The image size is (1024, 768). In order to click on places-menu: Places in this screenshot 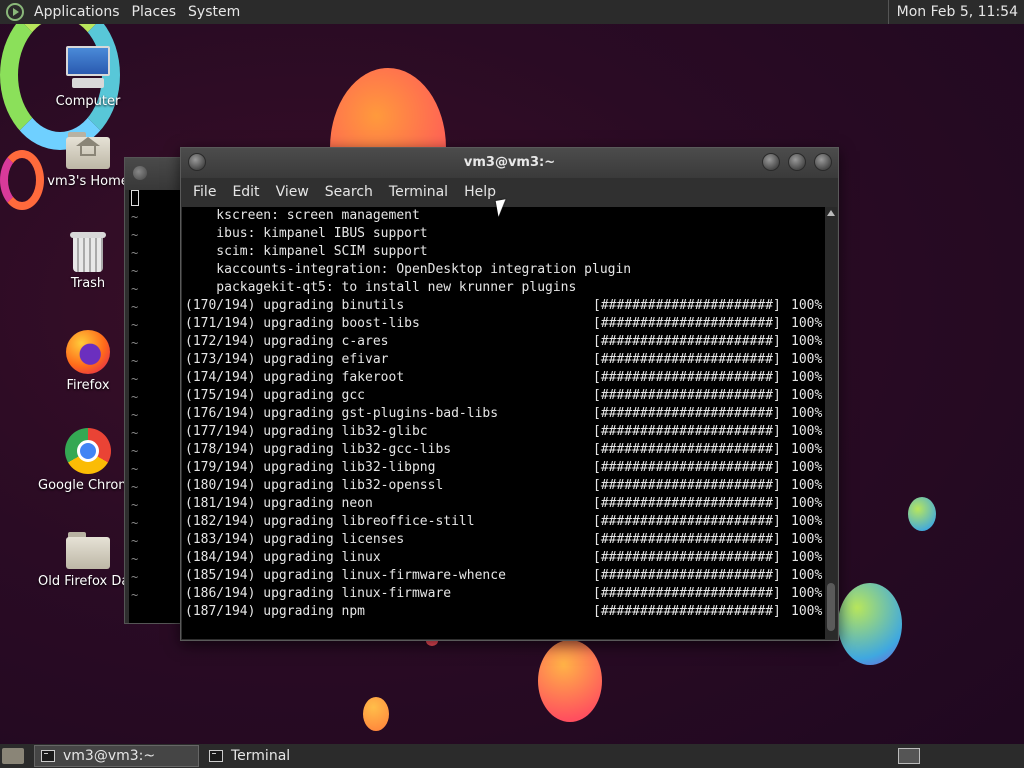, I will do `click(154, 12)`.